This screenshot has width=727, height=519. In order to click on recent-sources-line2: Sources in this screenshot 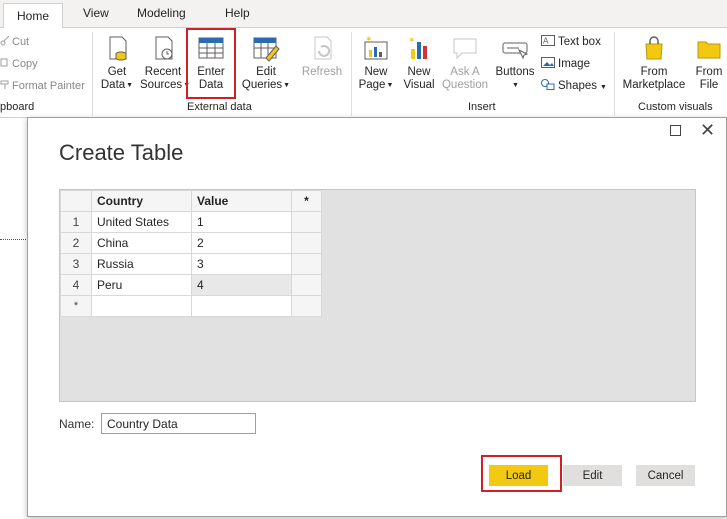, I will do `click(161, 85)`.